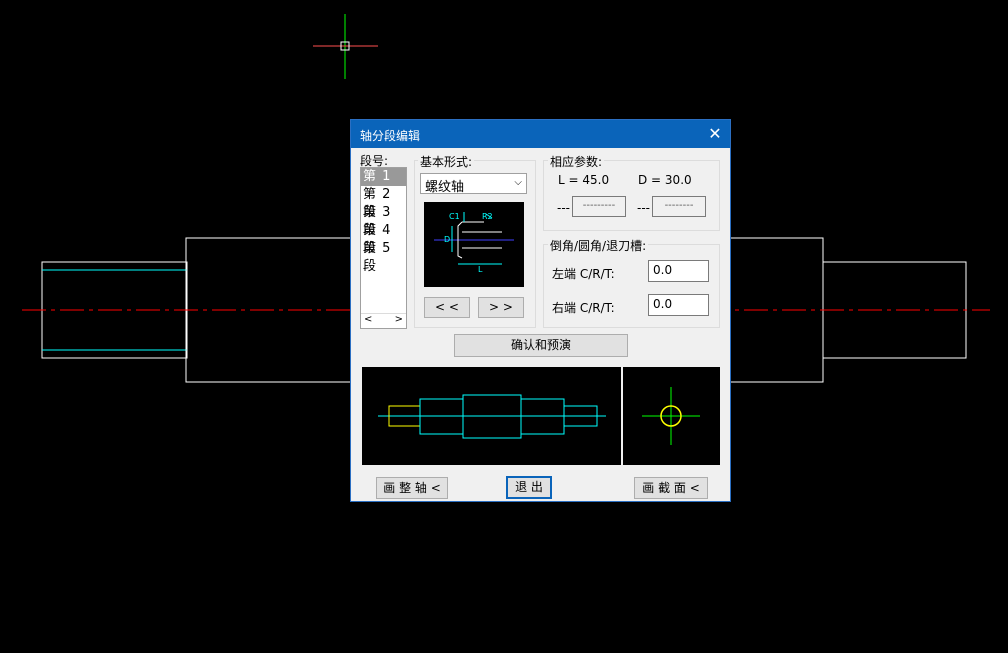  I want to click on preview-profile, so click(460, 246).